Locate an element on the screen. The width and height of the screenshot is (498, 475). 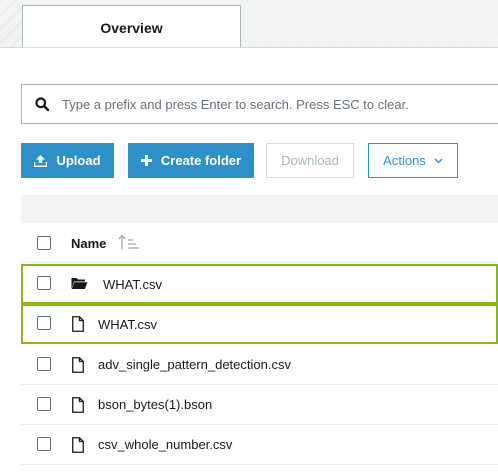
row-name: adv_single_pattern_detection.csv is located at coordinates (194, 364).